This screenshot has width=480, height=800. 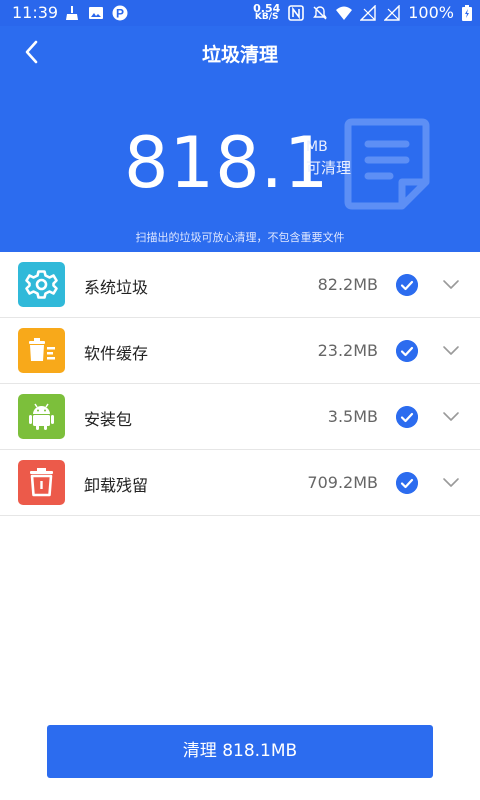 I want to click on wifi-icon, so click(x=344, y=13).